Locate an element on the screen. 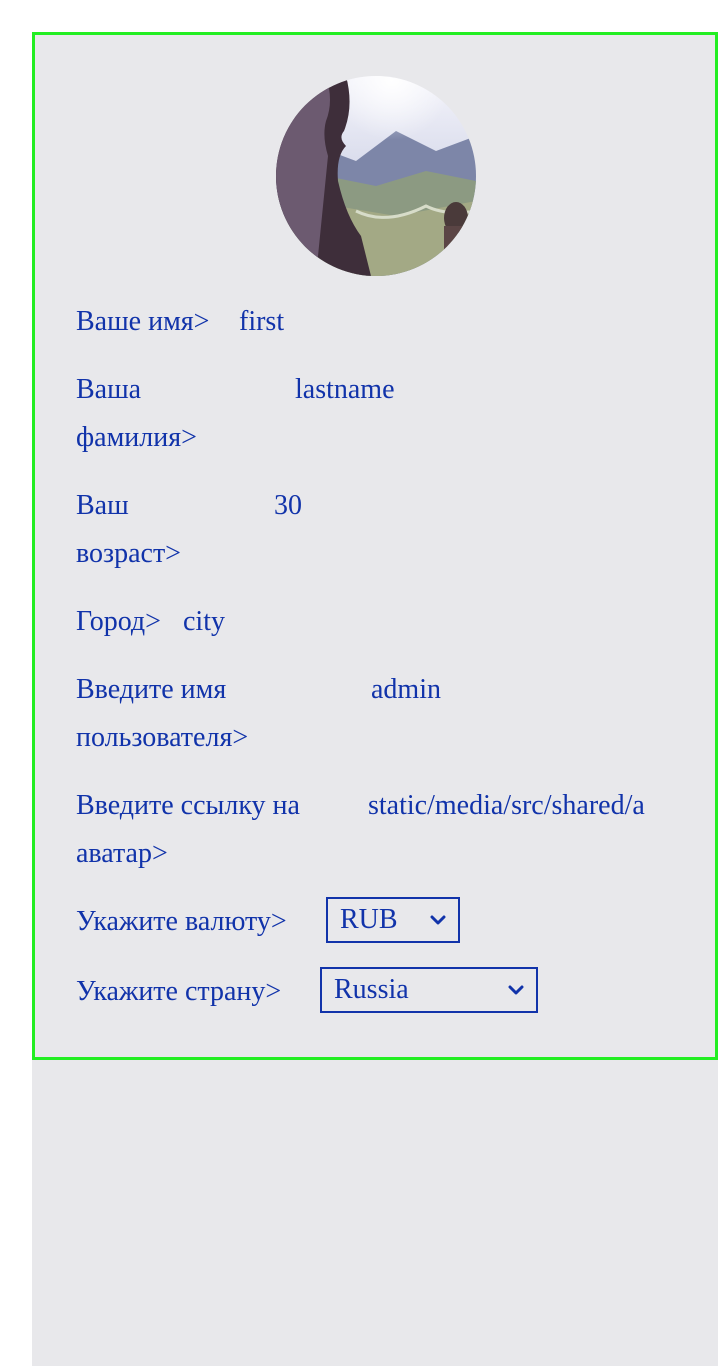  profile-photo is located at coordinates (376, 176).